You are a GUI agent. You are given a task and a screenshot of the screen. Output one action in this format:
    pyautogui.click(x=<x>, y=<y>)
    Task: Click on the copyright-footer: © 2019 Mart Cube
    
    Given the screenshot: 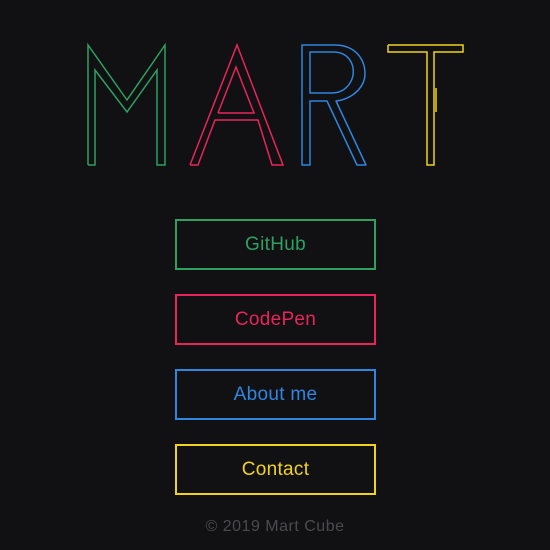 What is the action you would take?
    pyautogui.click(x=275, y=526)
    